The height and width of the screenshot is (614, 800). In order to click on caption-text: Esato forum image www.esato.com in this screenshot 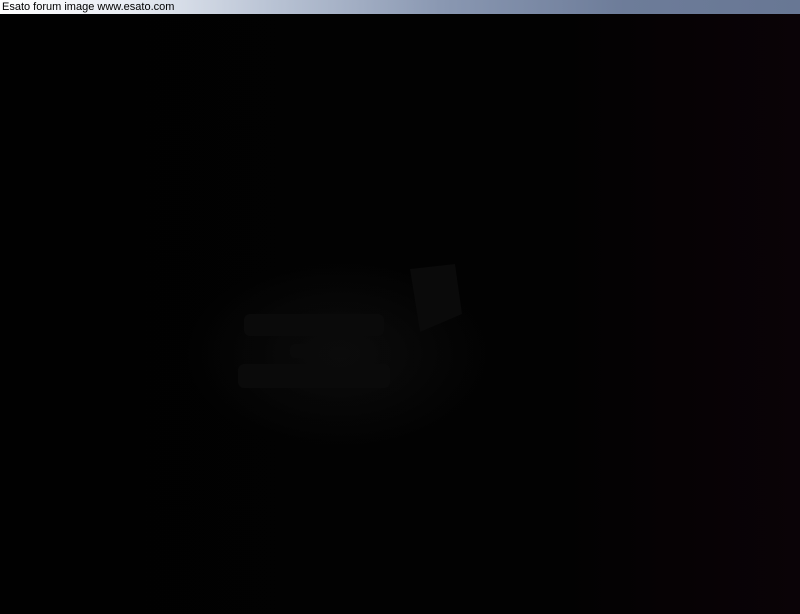, I will do `click(88, 7)`.